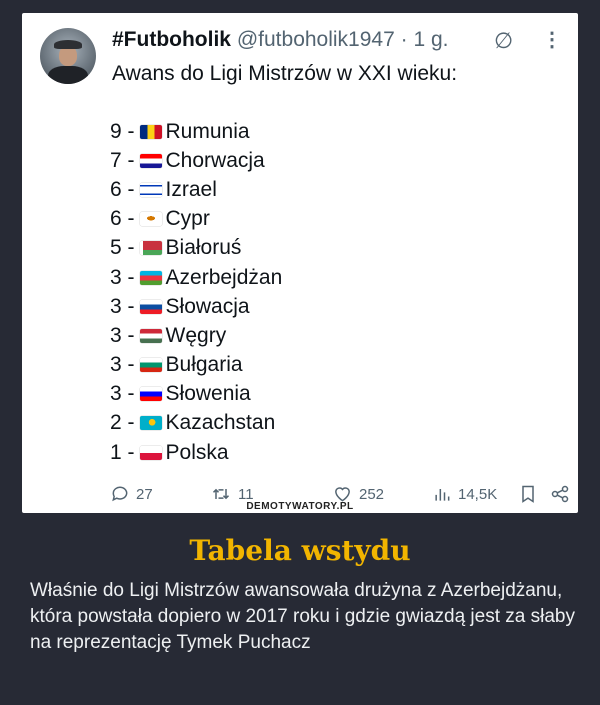 The width and height of the screenshot is (600, 705). I want to click on ranking-count: 2 -, so click(122, 423).